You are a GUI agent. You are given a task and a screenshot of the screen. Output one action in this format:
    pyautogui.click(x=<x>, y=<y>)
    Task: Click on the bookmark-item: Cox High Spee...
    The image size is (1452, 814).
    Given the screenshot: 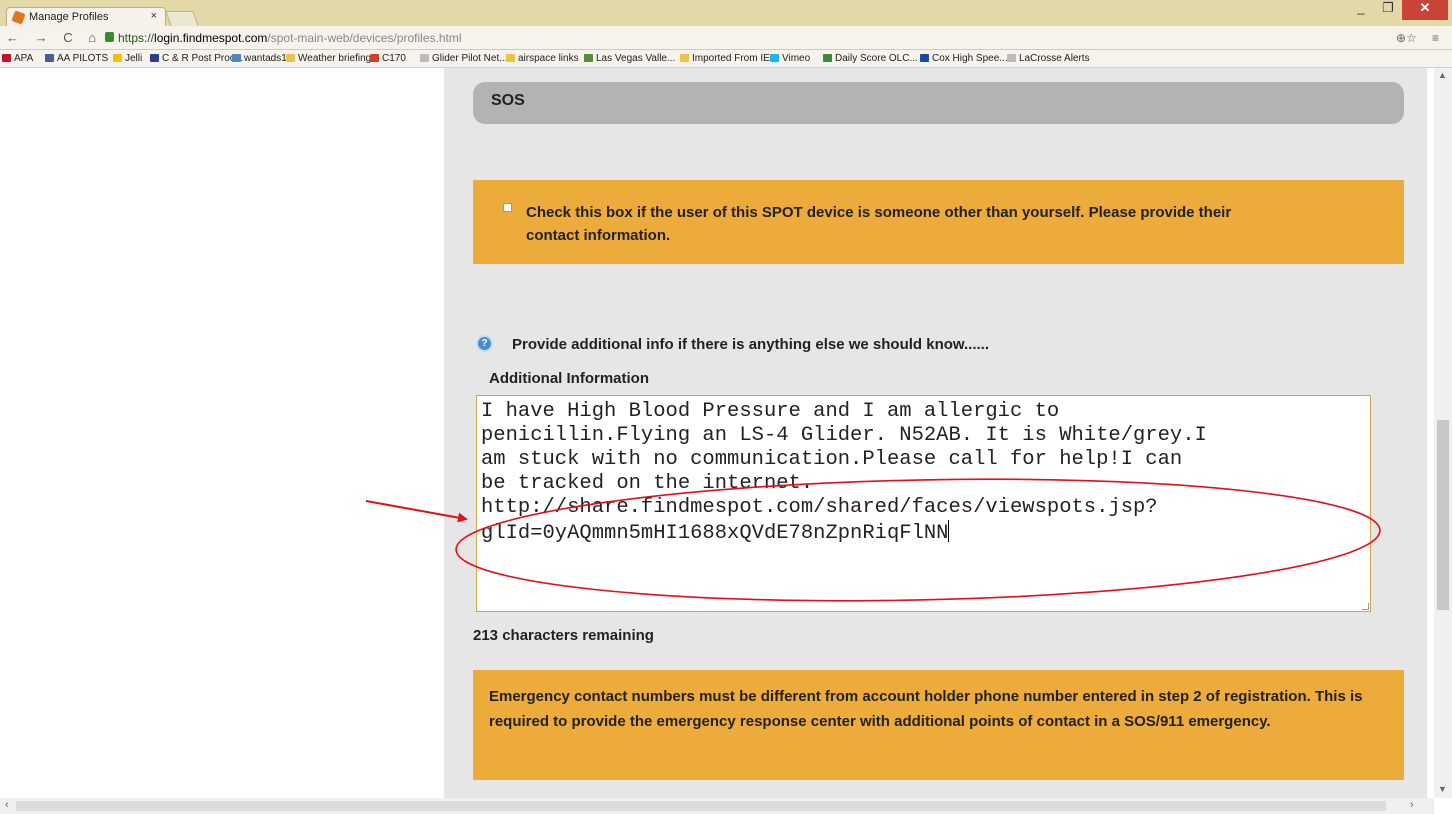 What is the action you would take?
    pyautogui.click(x=964, y=58)
    